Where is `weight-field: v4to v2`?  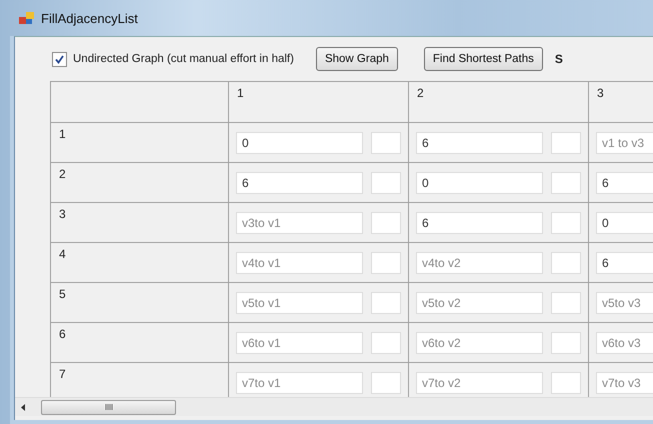 weight-field: v4to v2 is located at coordinates (479, 263).